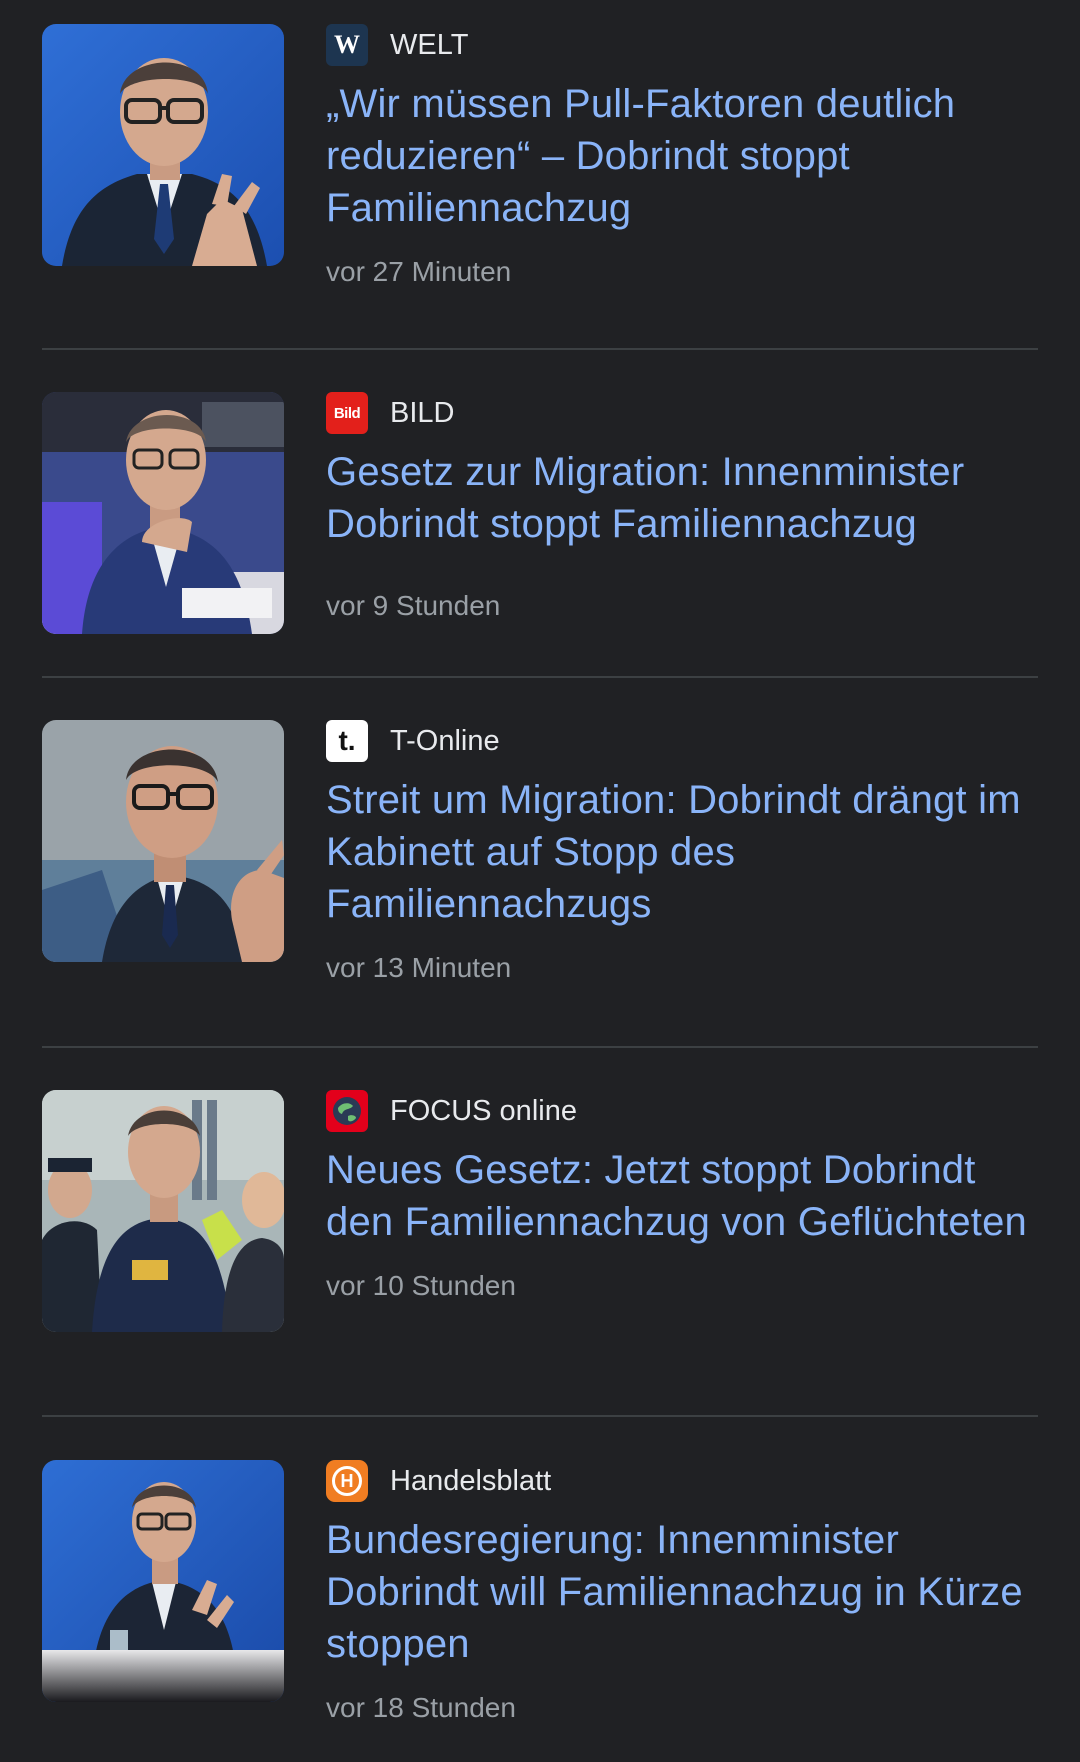  Describe the element at coordinates (347, 1481) in the screenshot. I see `handelsblatt-logo-icon: H` at that location.